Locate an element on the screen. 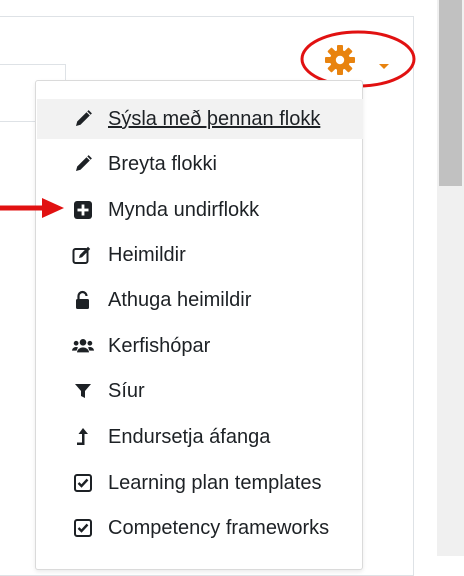  settings-menu-toggle is located at coordinates (358, 60).